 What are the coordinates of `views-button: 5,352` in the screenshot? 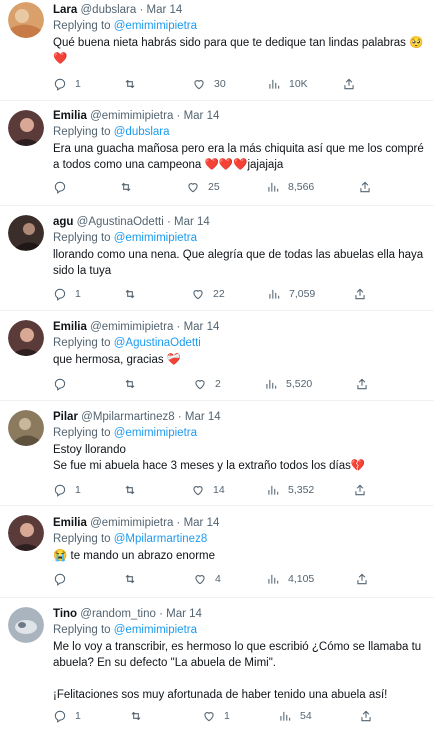 It's located at (290, 490).